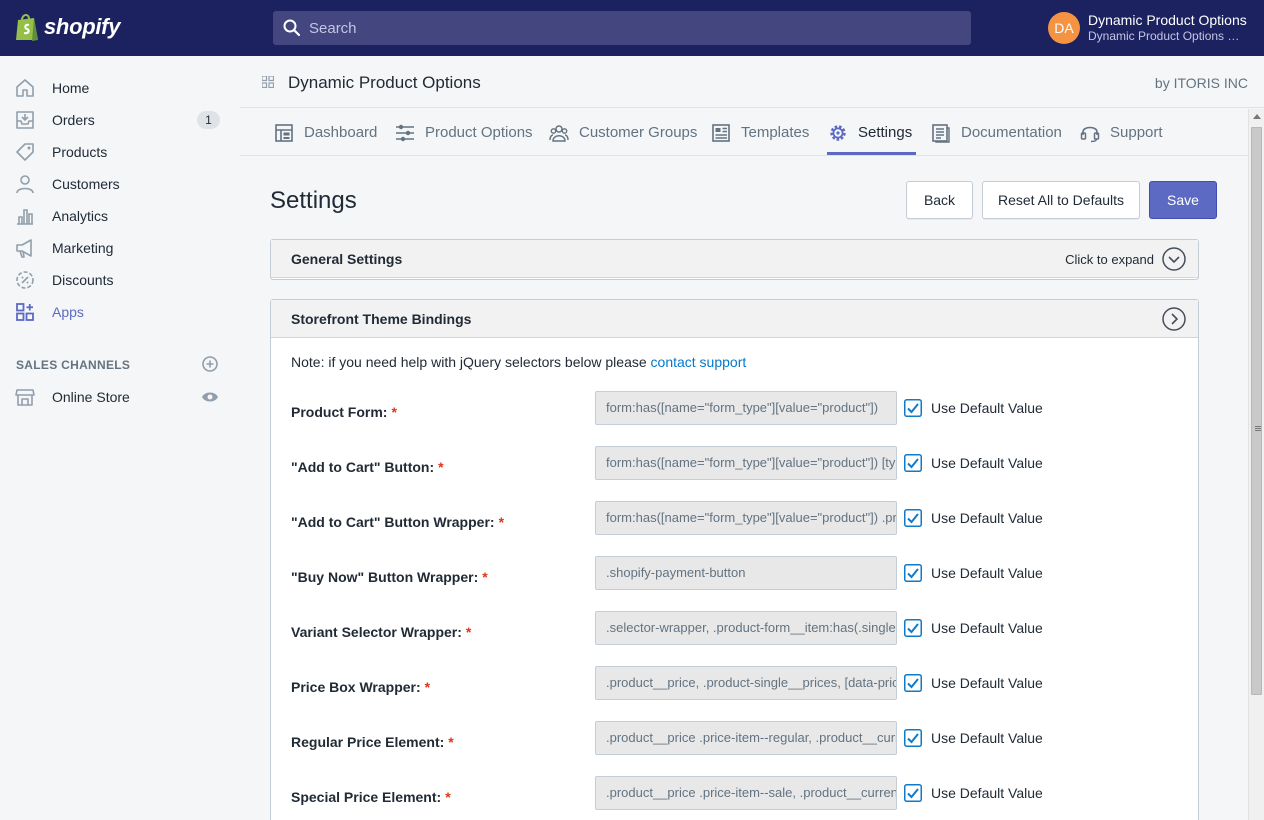 This screenshot has height=820, width=1264. I want to click on chevron-right-circle-icon, so click(1174, 319).